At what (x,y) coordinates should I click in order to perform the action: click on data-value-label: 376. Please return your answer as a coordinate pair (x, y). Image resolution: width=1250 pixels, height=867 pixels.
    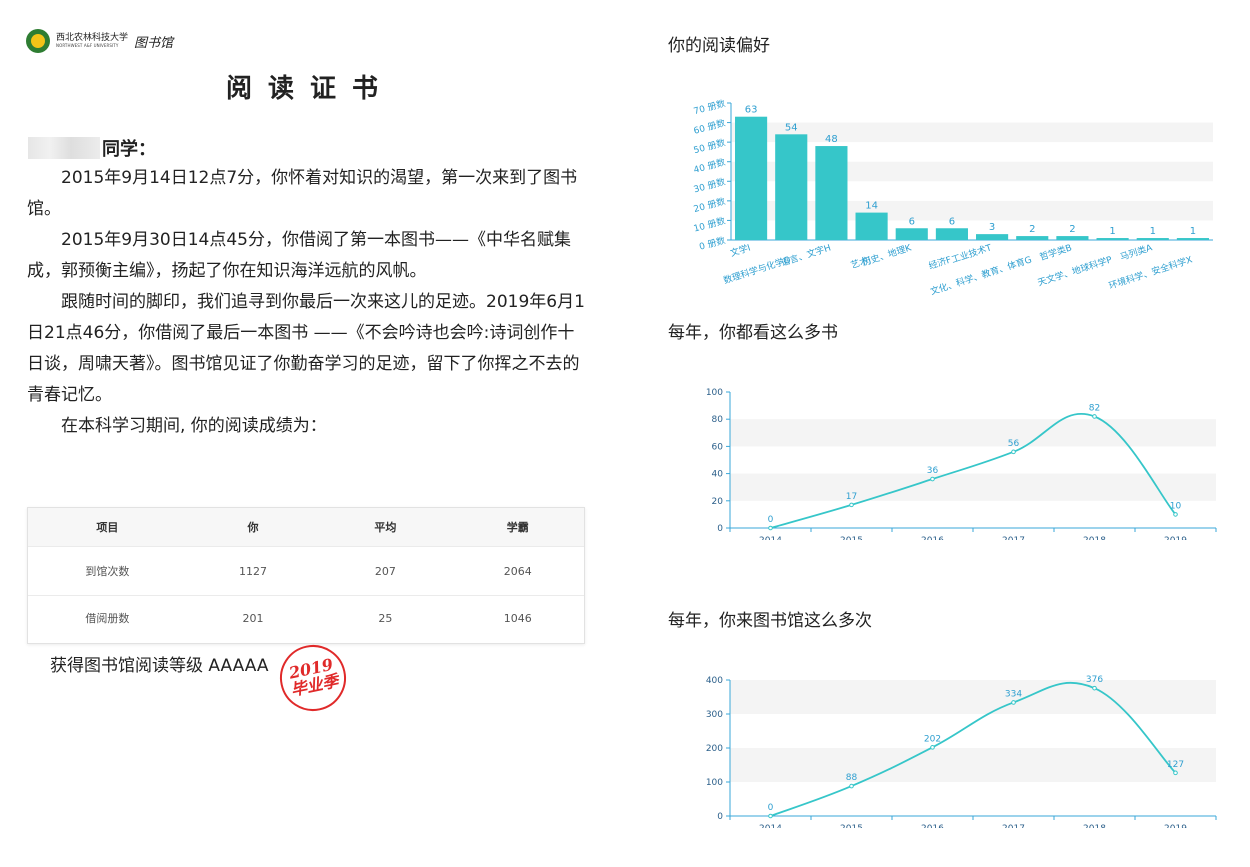
    Looking at the image, I should click on (1094, 680).